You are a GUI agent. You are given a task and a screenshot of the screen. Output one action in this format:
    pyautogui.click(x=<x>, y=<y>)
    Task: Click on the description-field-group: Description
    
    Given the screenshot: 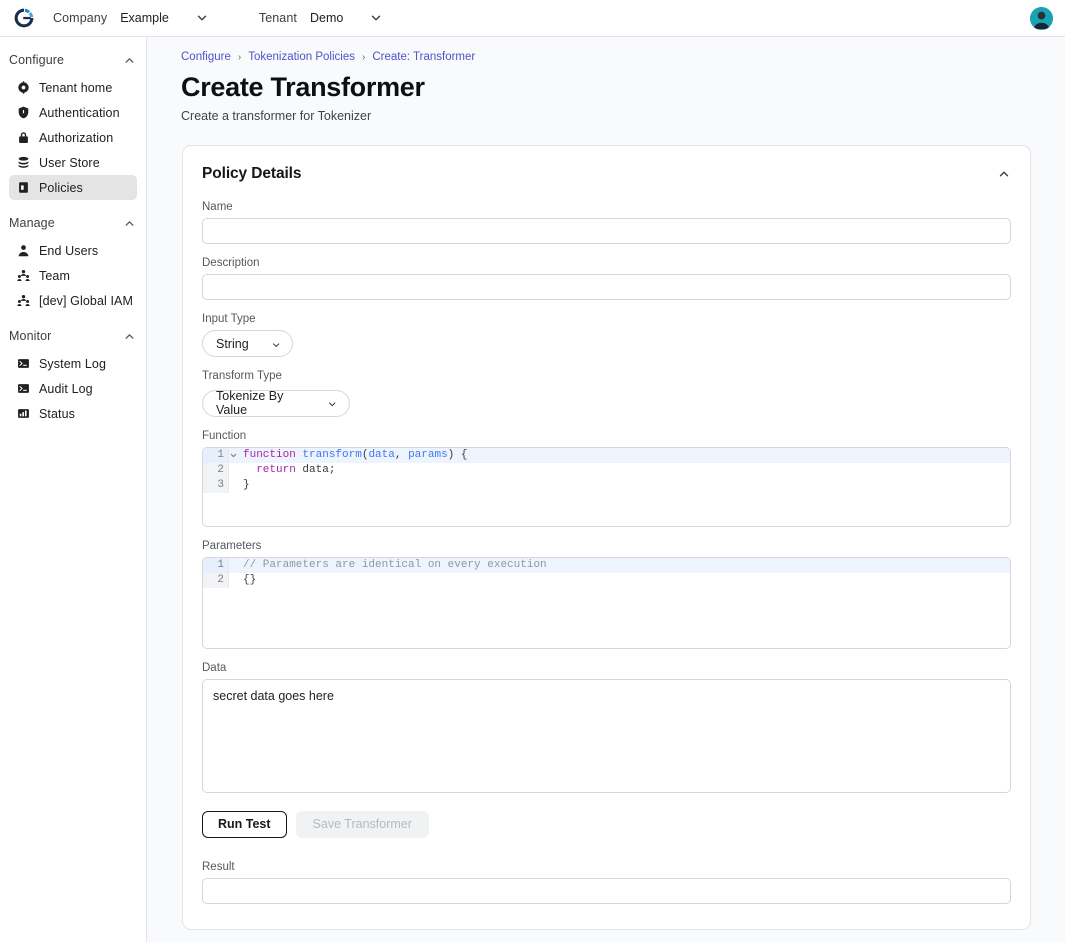 What is the action you would take?
    pyautogui.click(x=606, y=278)
    